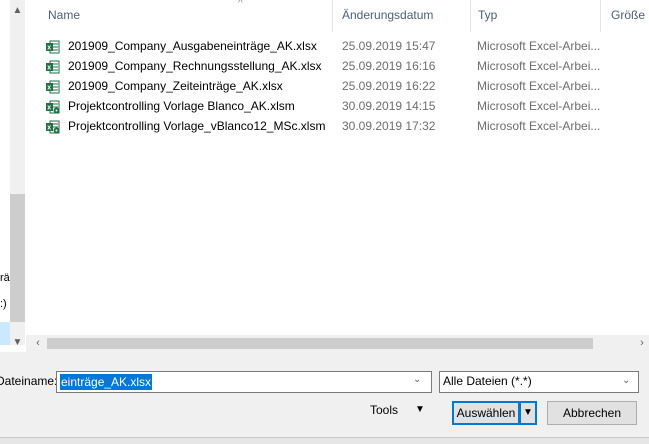 This screenshot has height=444, width=649. What do you see at coordinates (337, 16) in the screenshot?
I see `column-header-row: ^ Name Änderungsdatum Typ Größe` at bounding box center [337, 16].